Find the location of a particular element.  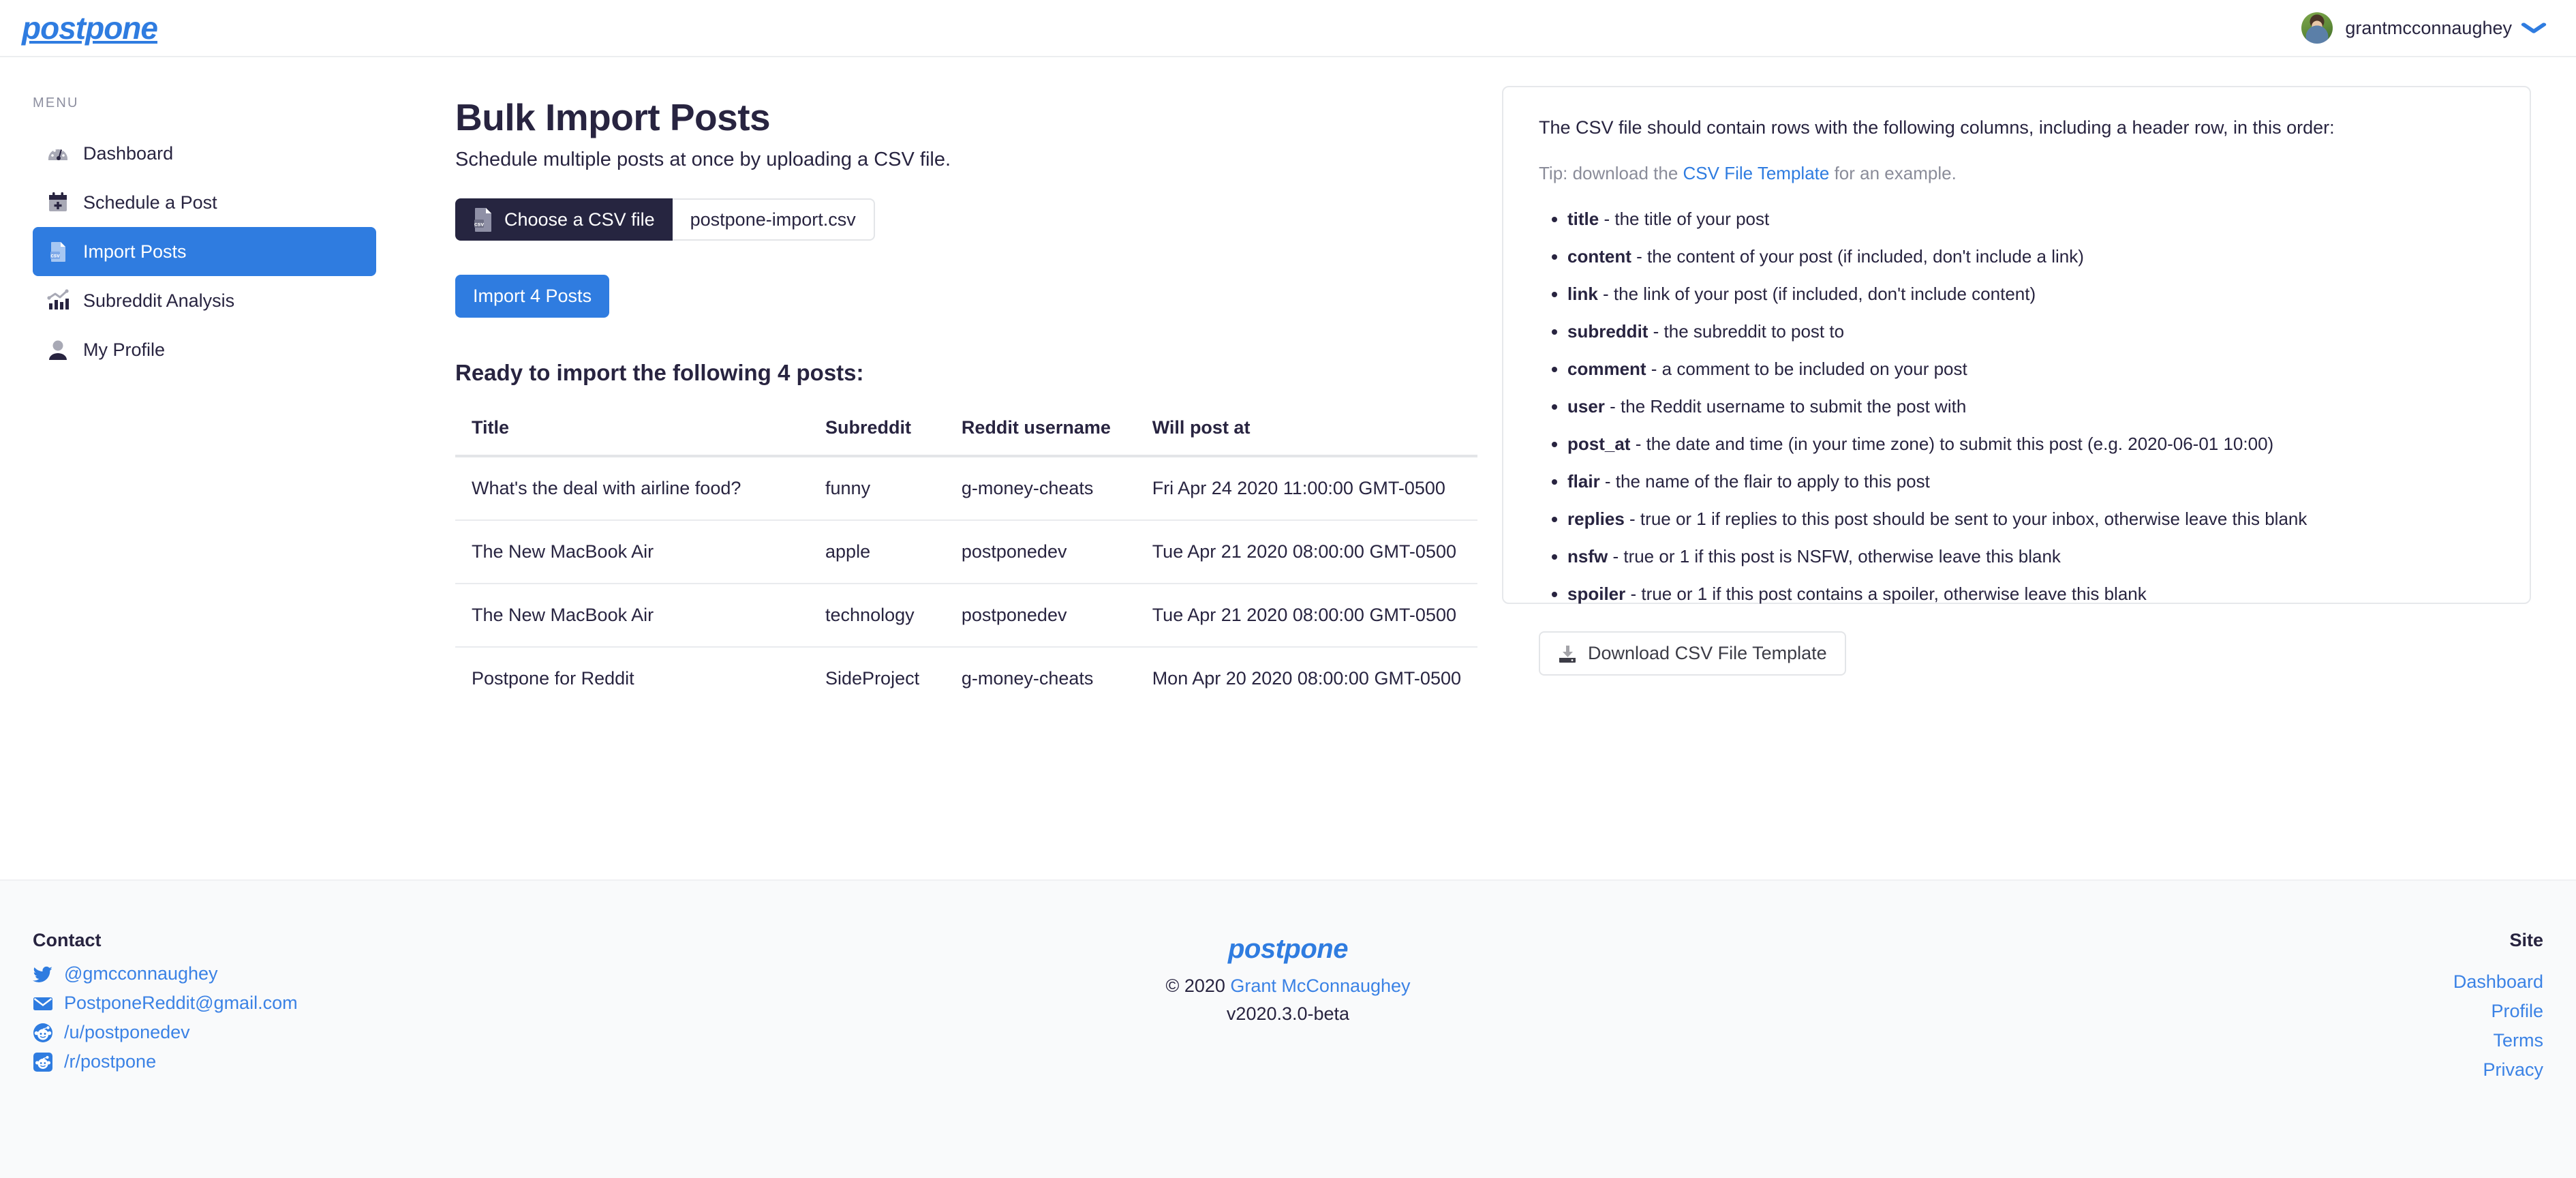

column-header-title: Title is located at coordinates (632, 437).